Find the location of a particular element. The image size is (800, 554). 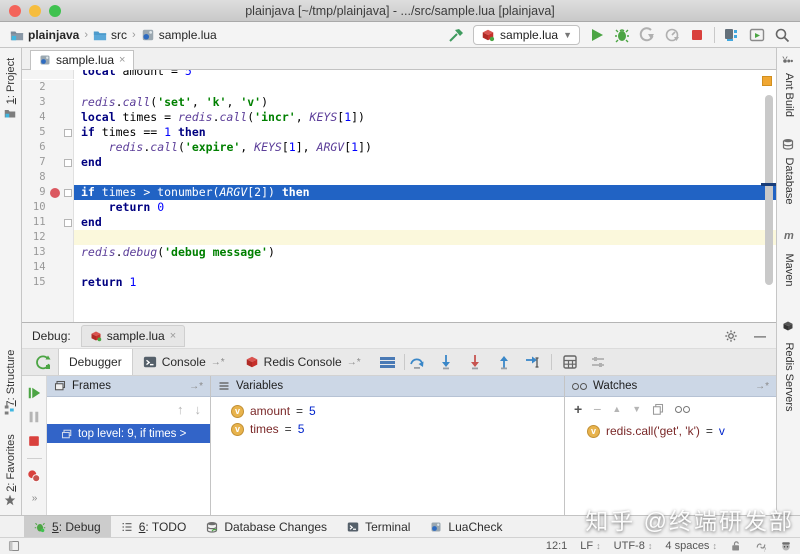

editor-scrollbar is located at coordinates (769, 190).